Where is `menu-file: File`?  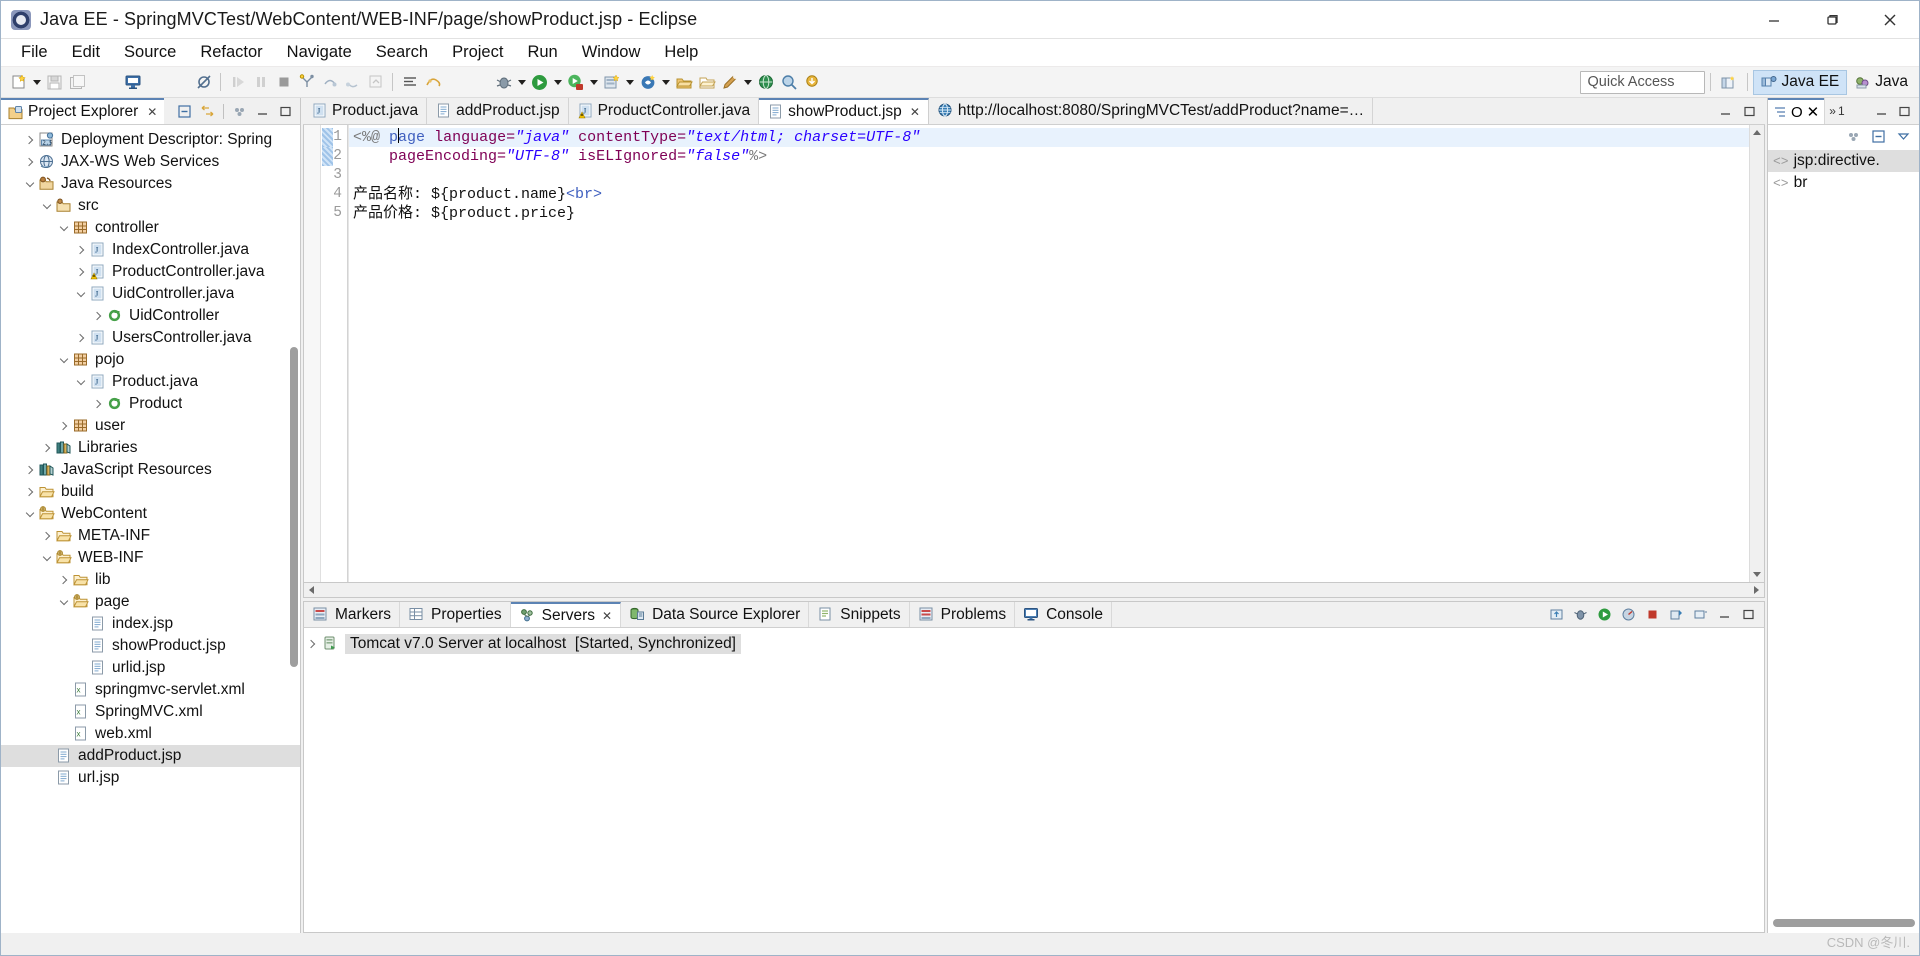
menu-file: File is located at coordinates (34, 52).